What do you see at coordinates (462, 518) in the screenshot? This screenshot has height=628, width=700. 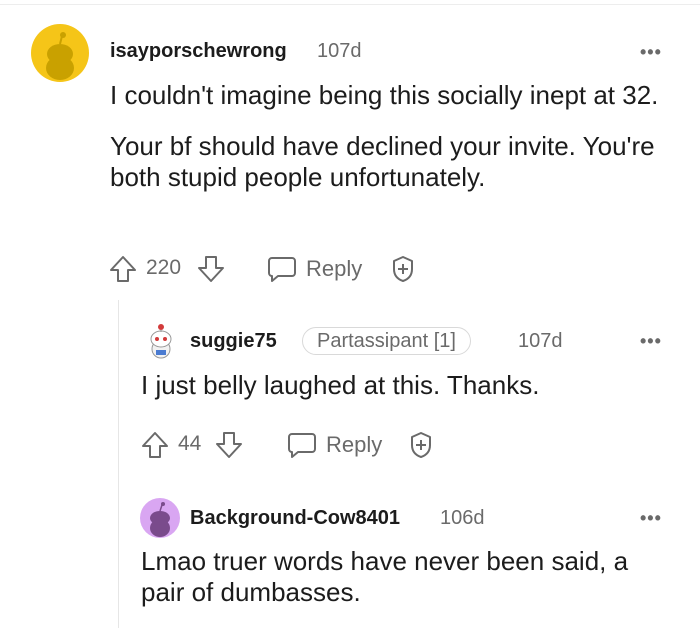 I see `comment-age: 106d` at bounding box center [462, 518].